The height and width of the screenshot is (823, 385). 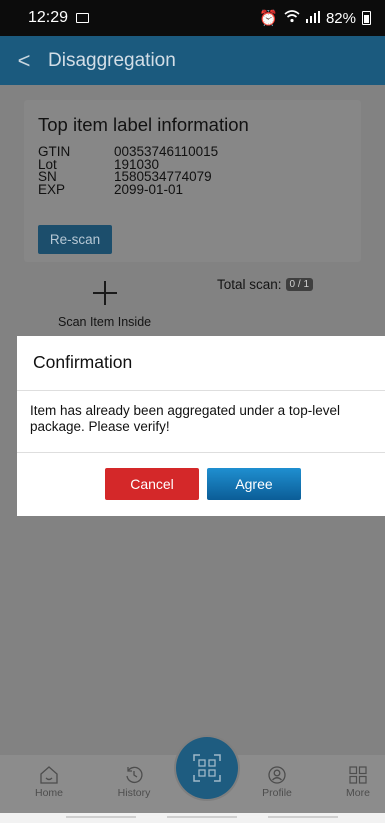 What do you see at coordinates (75, 239) in the screenshot?
I see `rescan-button: Re-scan` at bounding box center [75, 239].